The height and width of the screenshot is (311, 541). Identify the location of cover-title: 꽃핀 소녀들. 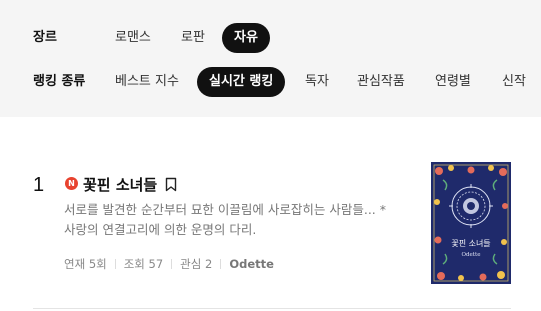
(470, 243).